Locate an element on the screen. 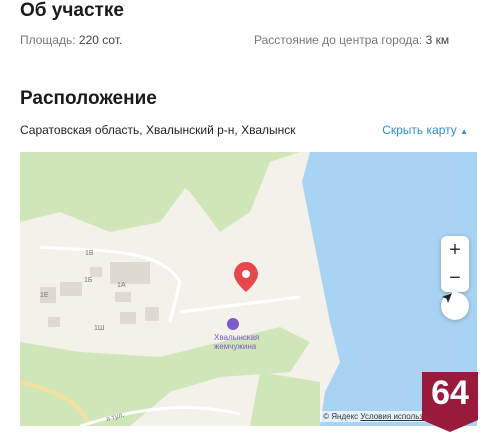  geolocation-button is located at coordinates (455, 306).